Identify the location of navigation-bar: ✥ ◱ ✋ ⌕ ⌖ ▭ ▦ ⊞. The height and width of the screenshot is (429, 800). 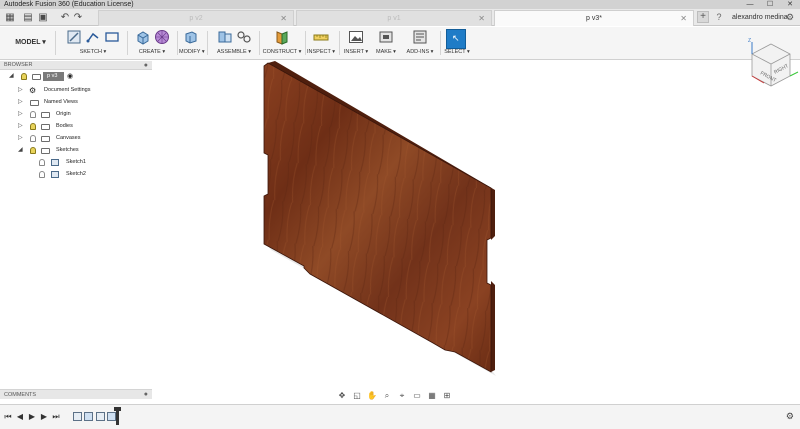
(401, 395).